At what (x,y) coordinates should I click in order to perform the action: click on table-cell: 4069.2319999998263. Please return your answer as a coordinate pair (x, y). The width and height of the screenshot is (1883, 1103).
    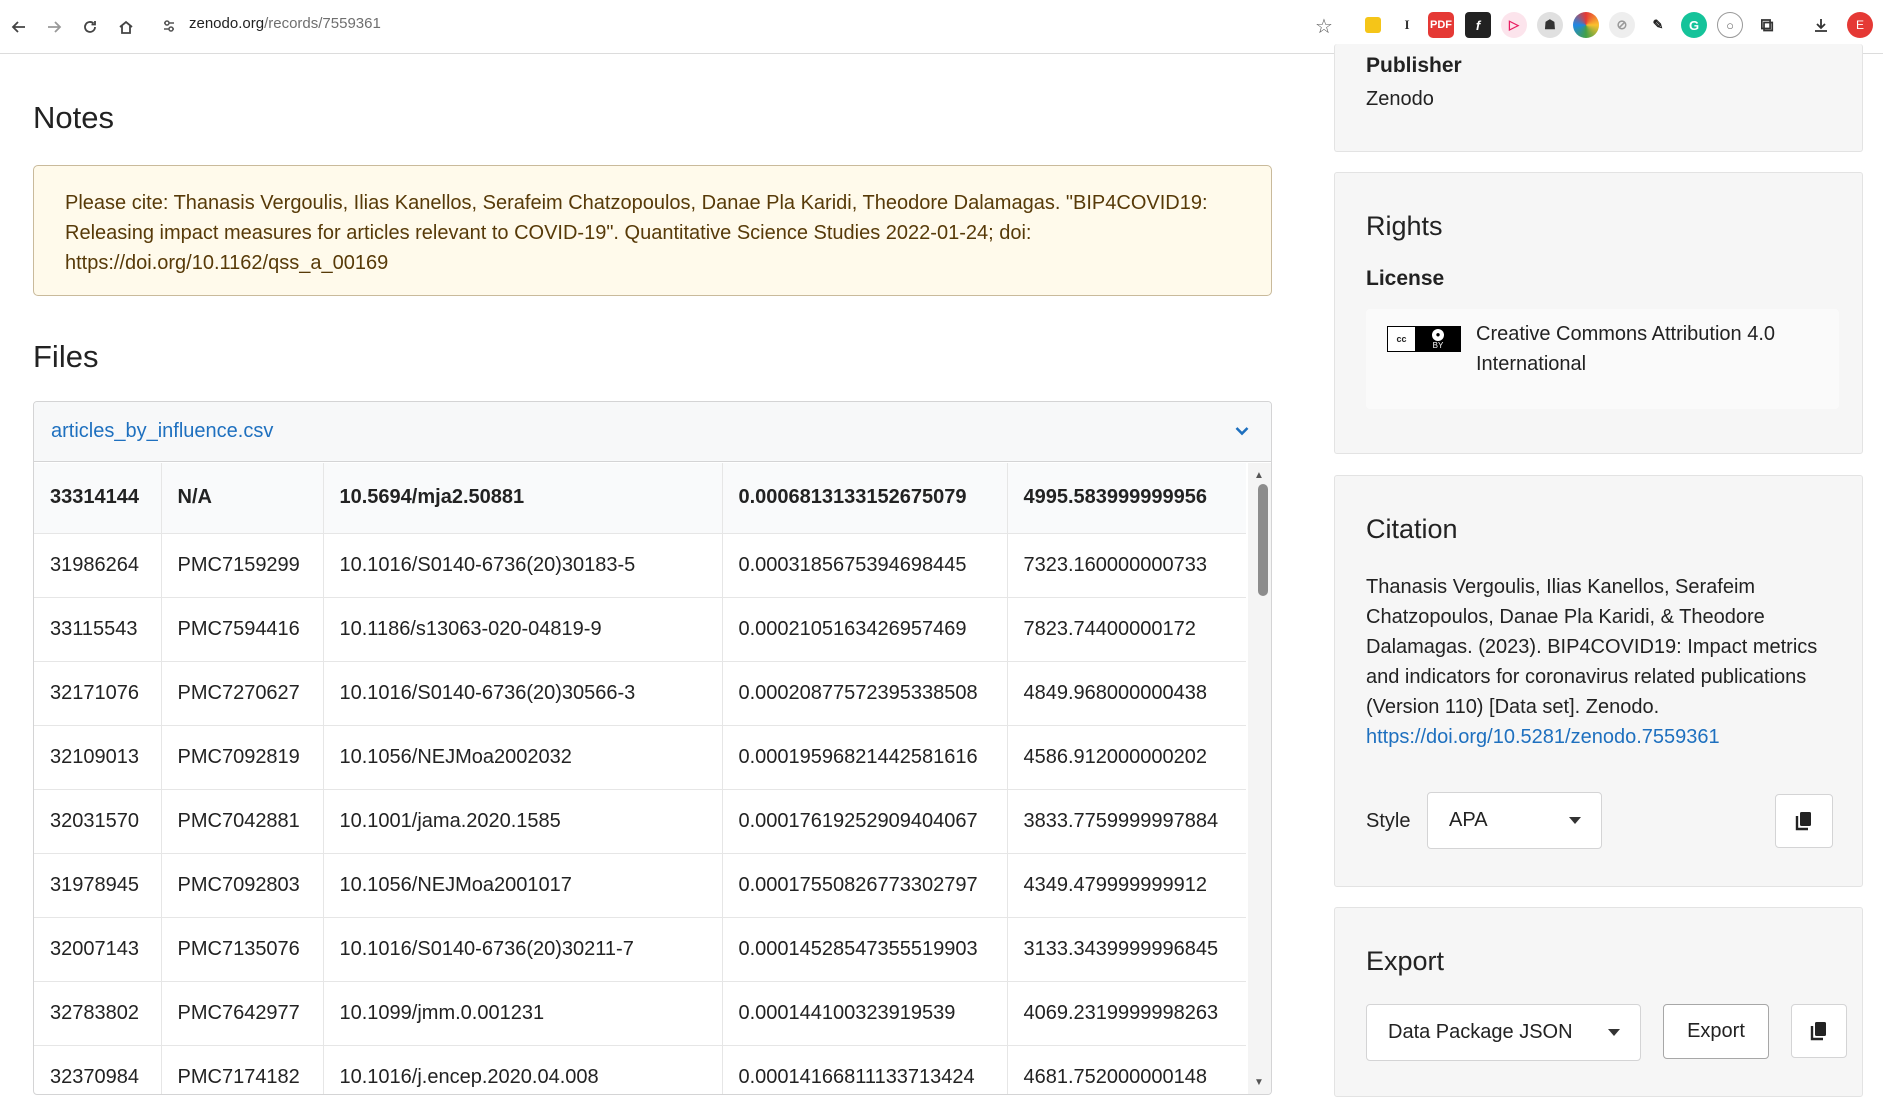
    Looking at the image, I should click on (1126, 1012).